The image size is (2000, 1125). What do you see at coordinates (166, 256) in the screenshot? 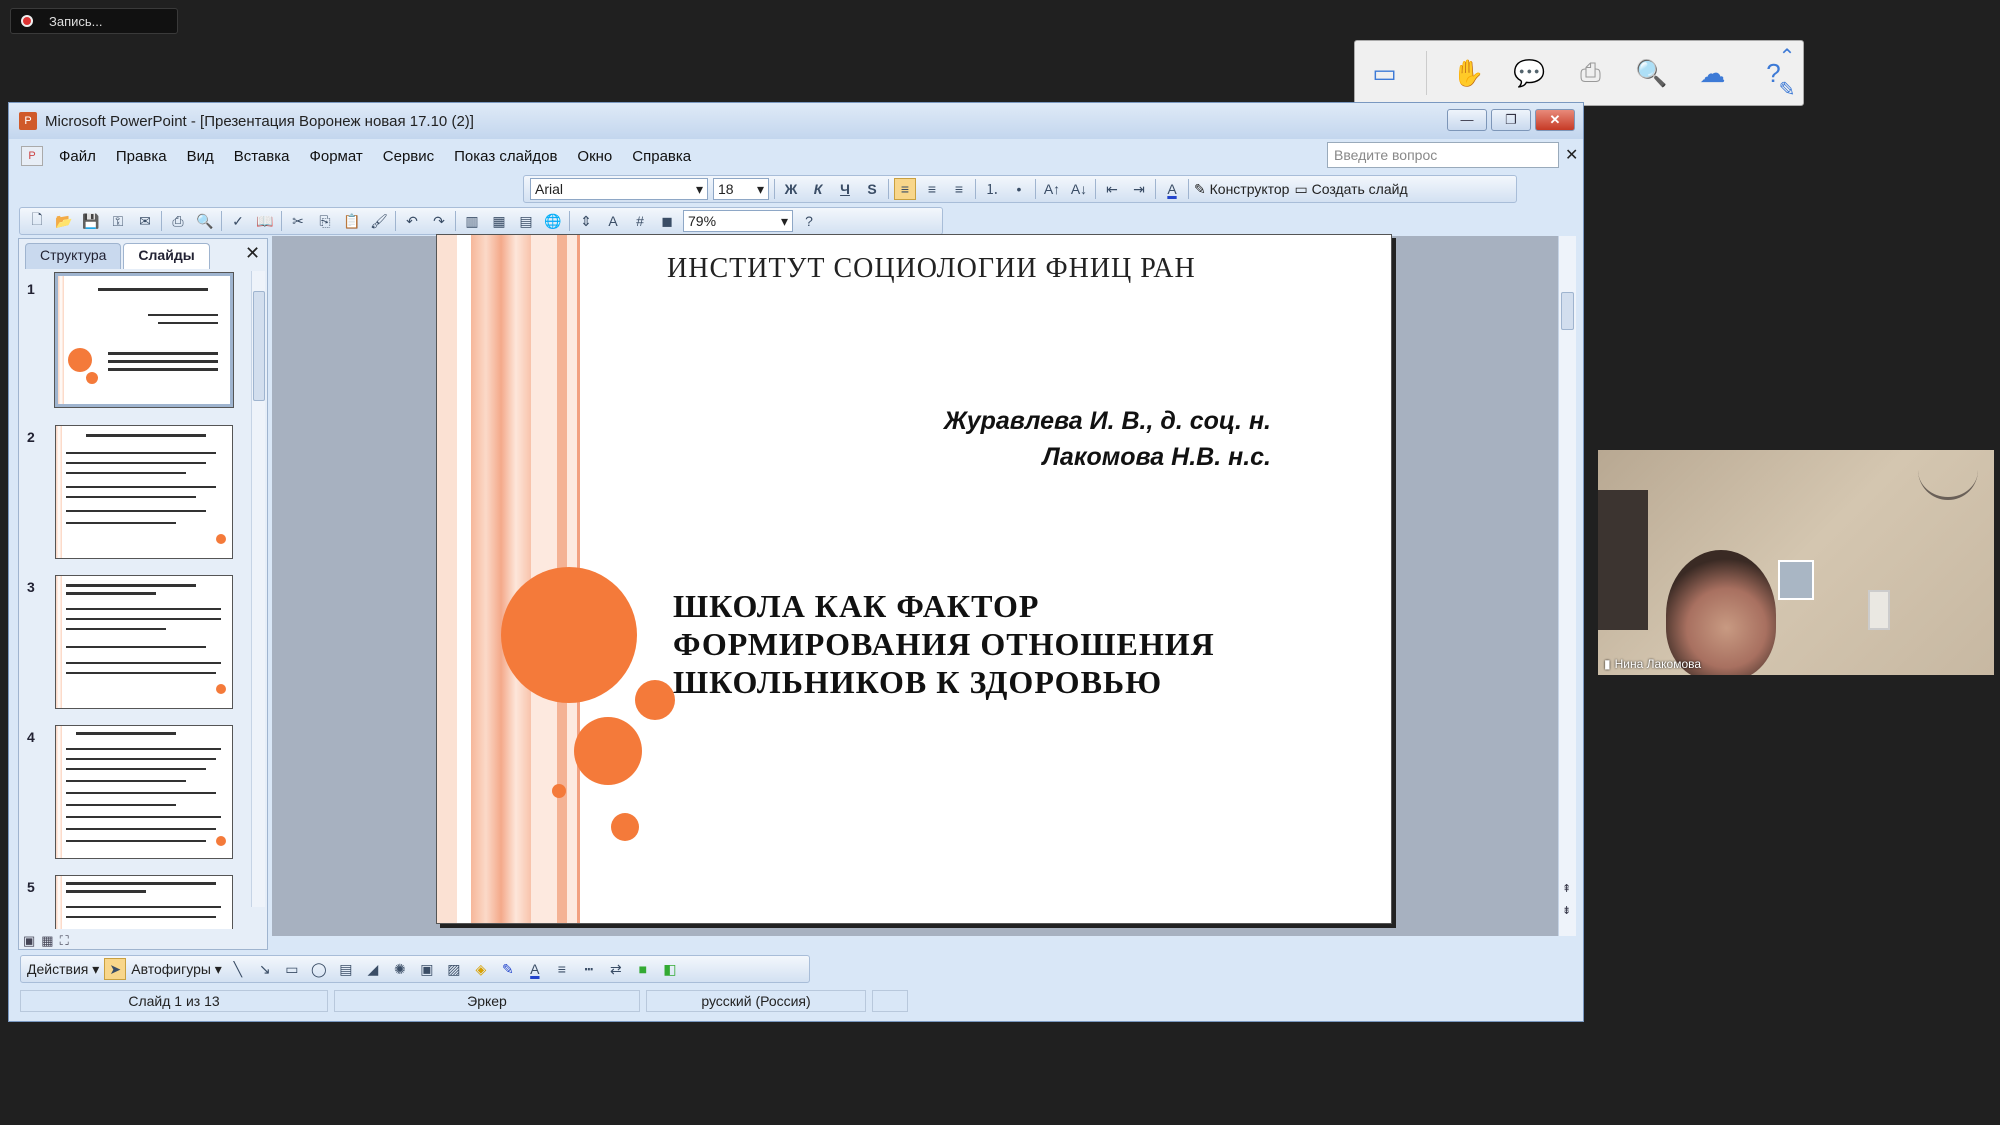
I see `tab-slides: Слайды` at bounding box center [166, 256].